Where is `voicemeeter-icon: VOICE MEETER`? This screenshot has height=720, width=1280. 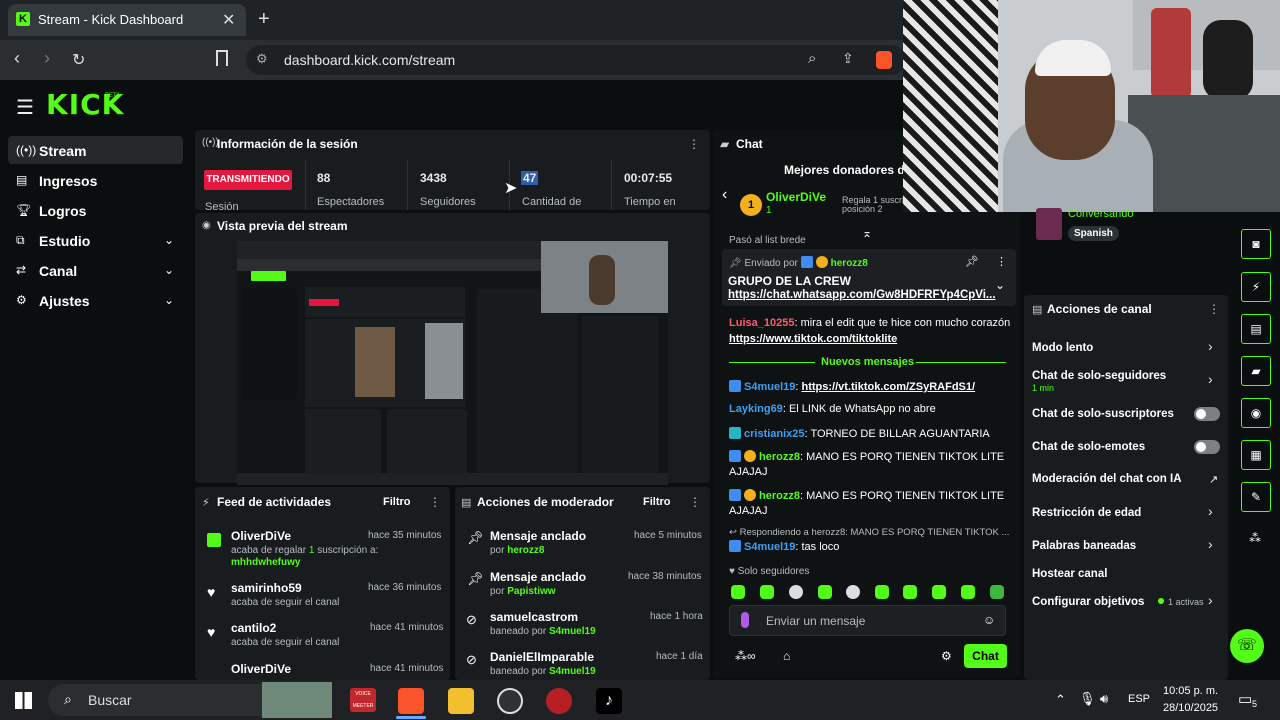 voicemeeter-icon: VOICE MEETER is located at coordinates (363, 700).